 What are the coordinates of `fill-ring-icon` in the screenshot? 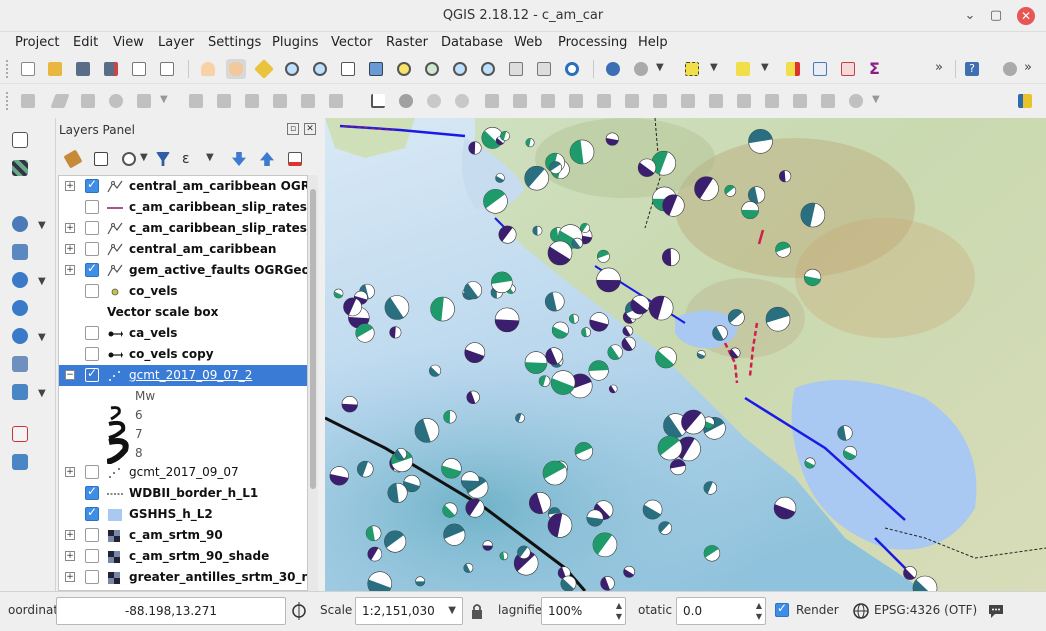 It's located at (548, 101).